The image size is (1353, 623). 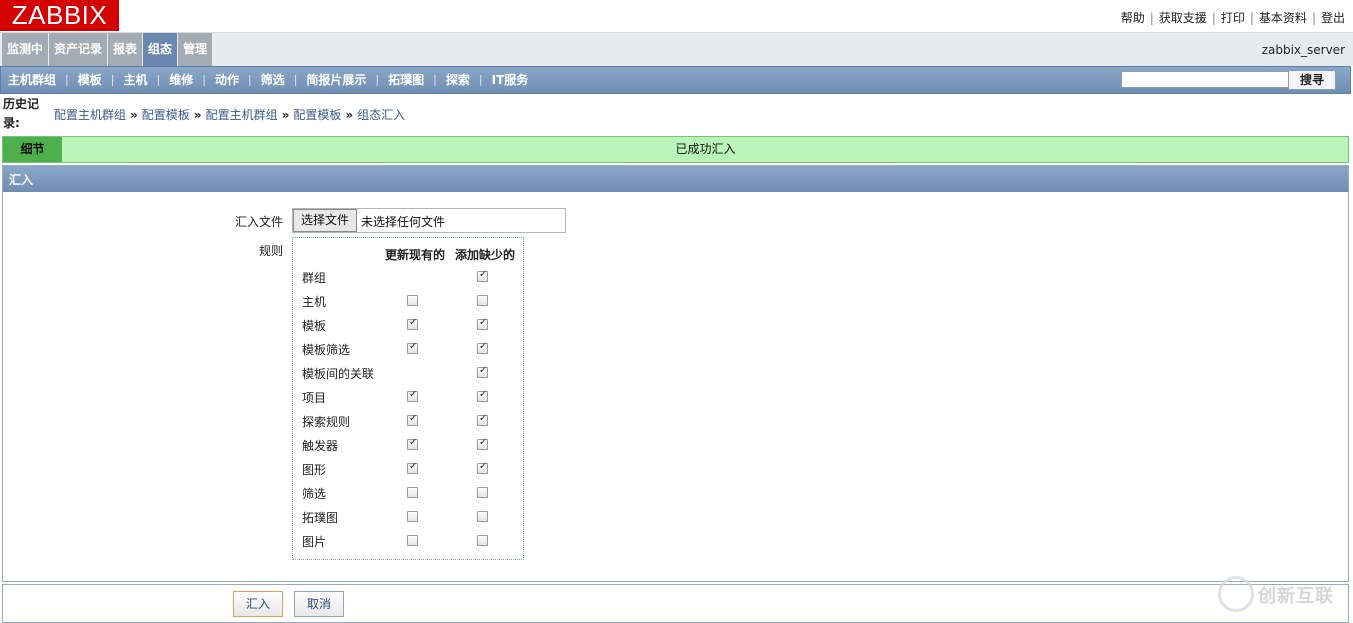 I want to click on rule-row: 图形 ✓ ✓, so click(x=408, y=469).